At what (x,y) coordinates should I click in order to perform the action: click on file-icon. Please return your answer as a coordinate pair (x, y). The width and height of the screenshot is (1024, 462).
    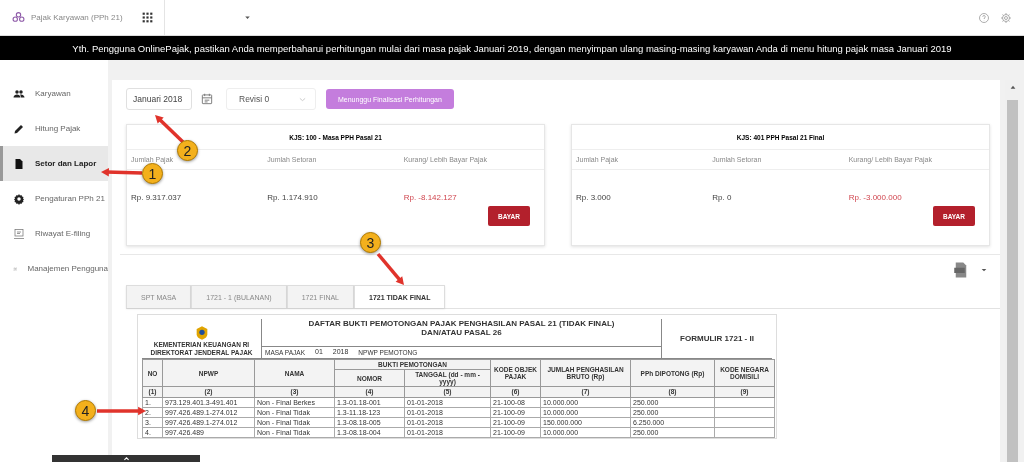
    Looking at the image, I should click on (19, 163).